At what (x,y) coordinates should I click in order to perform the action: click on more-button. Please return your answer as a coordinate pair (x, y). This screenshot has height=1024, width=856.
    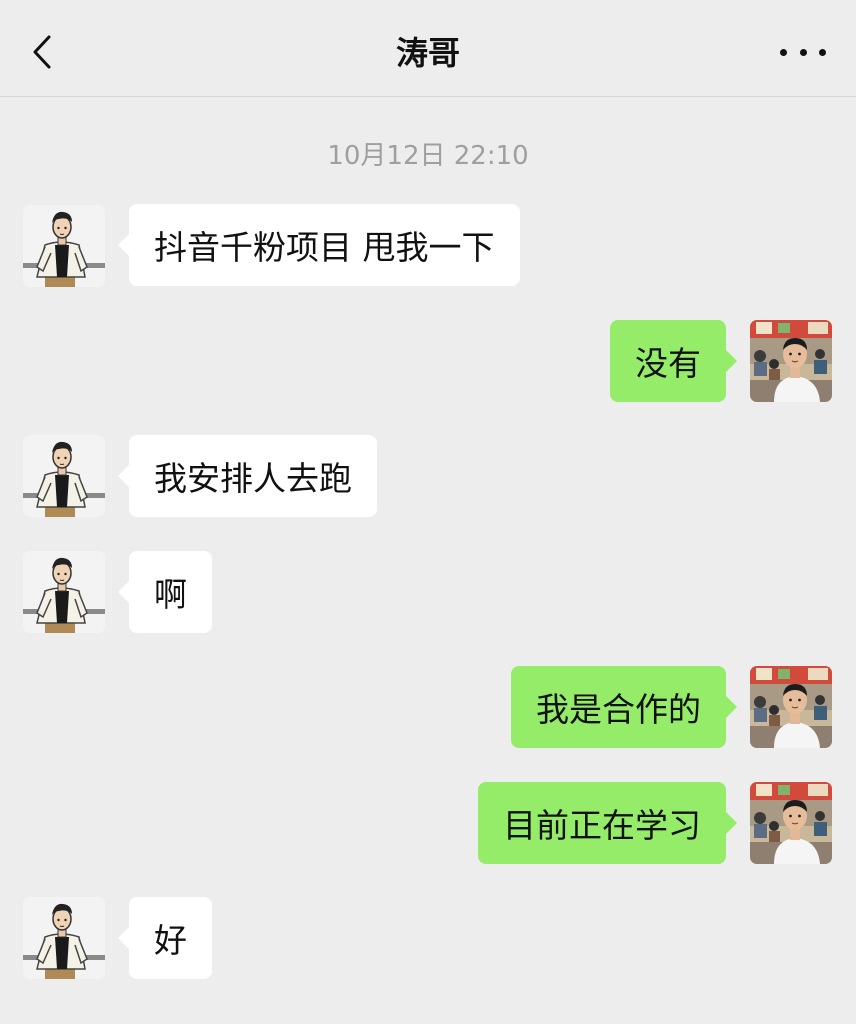
    Looking at the image, I should click on (803, 52).